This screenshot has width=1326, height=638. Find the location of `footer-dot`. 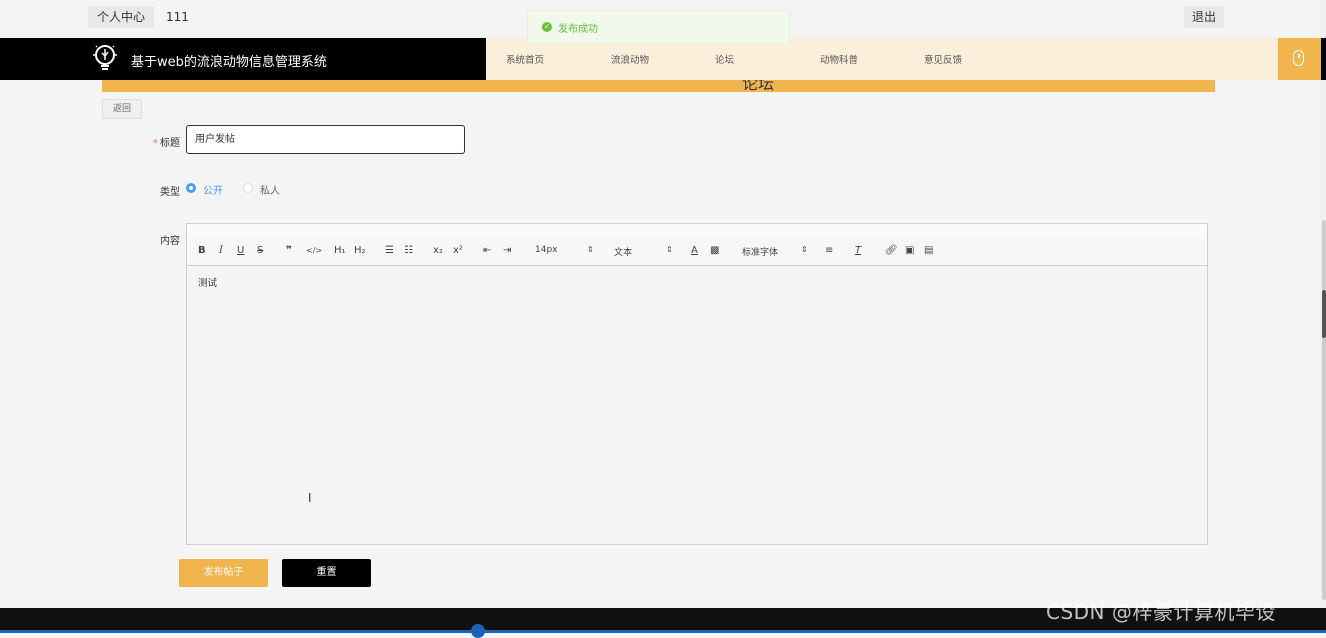

footer-dot is located at coordinates (478, 631).